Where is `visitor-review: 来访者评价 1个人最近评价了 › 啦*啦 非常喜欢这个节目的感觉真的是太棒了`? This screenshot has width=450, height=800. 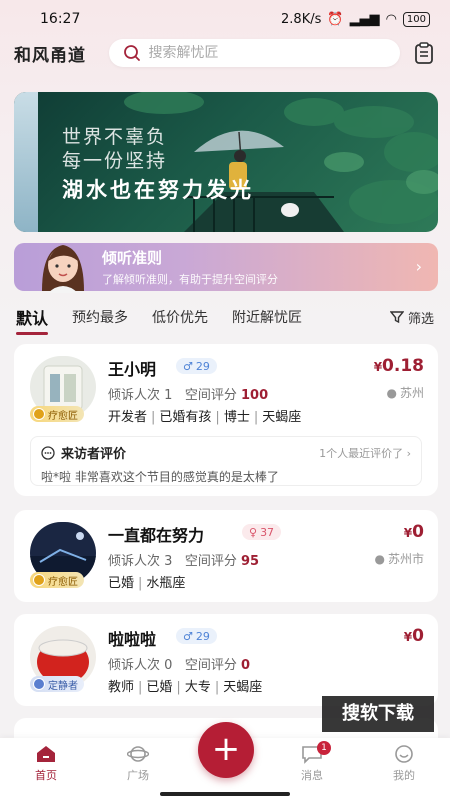
visitor-review: 来访者评价 1个人最近评价了 › 啦*啦 非常喜欢这个节目的感觉真的是太棒了 is located at coordinates (226, 461).